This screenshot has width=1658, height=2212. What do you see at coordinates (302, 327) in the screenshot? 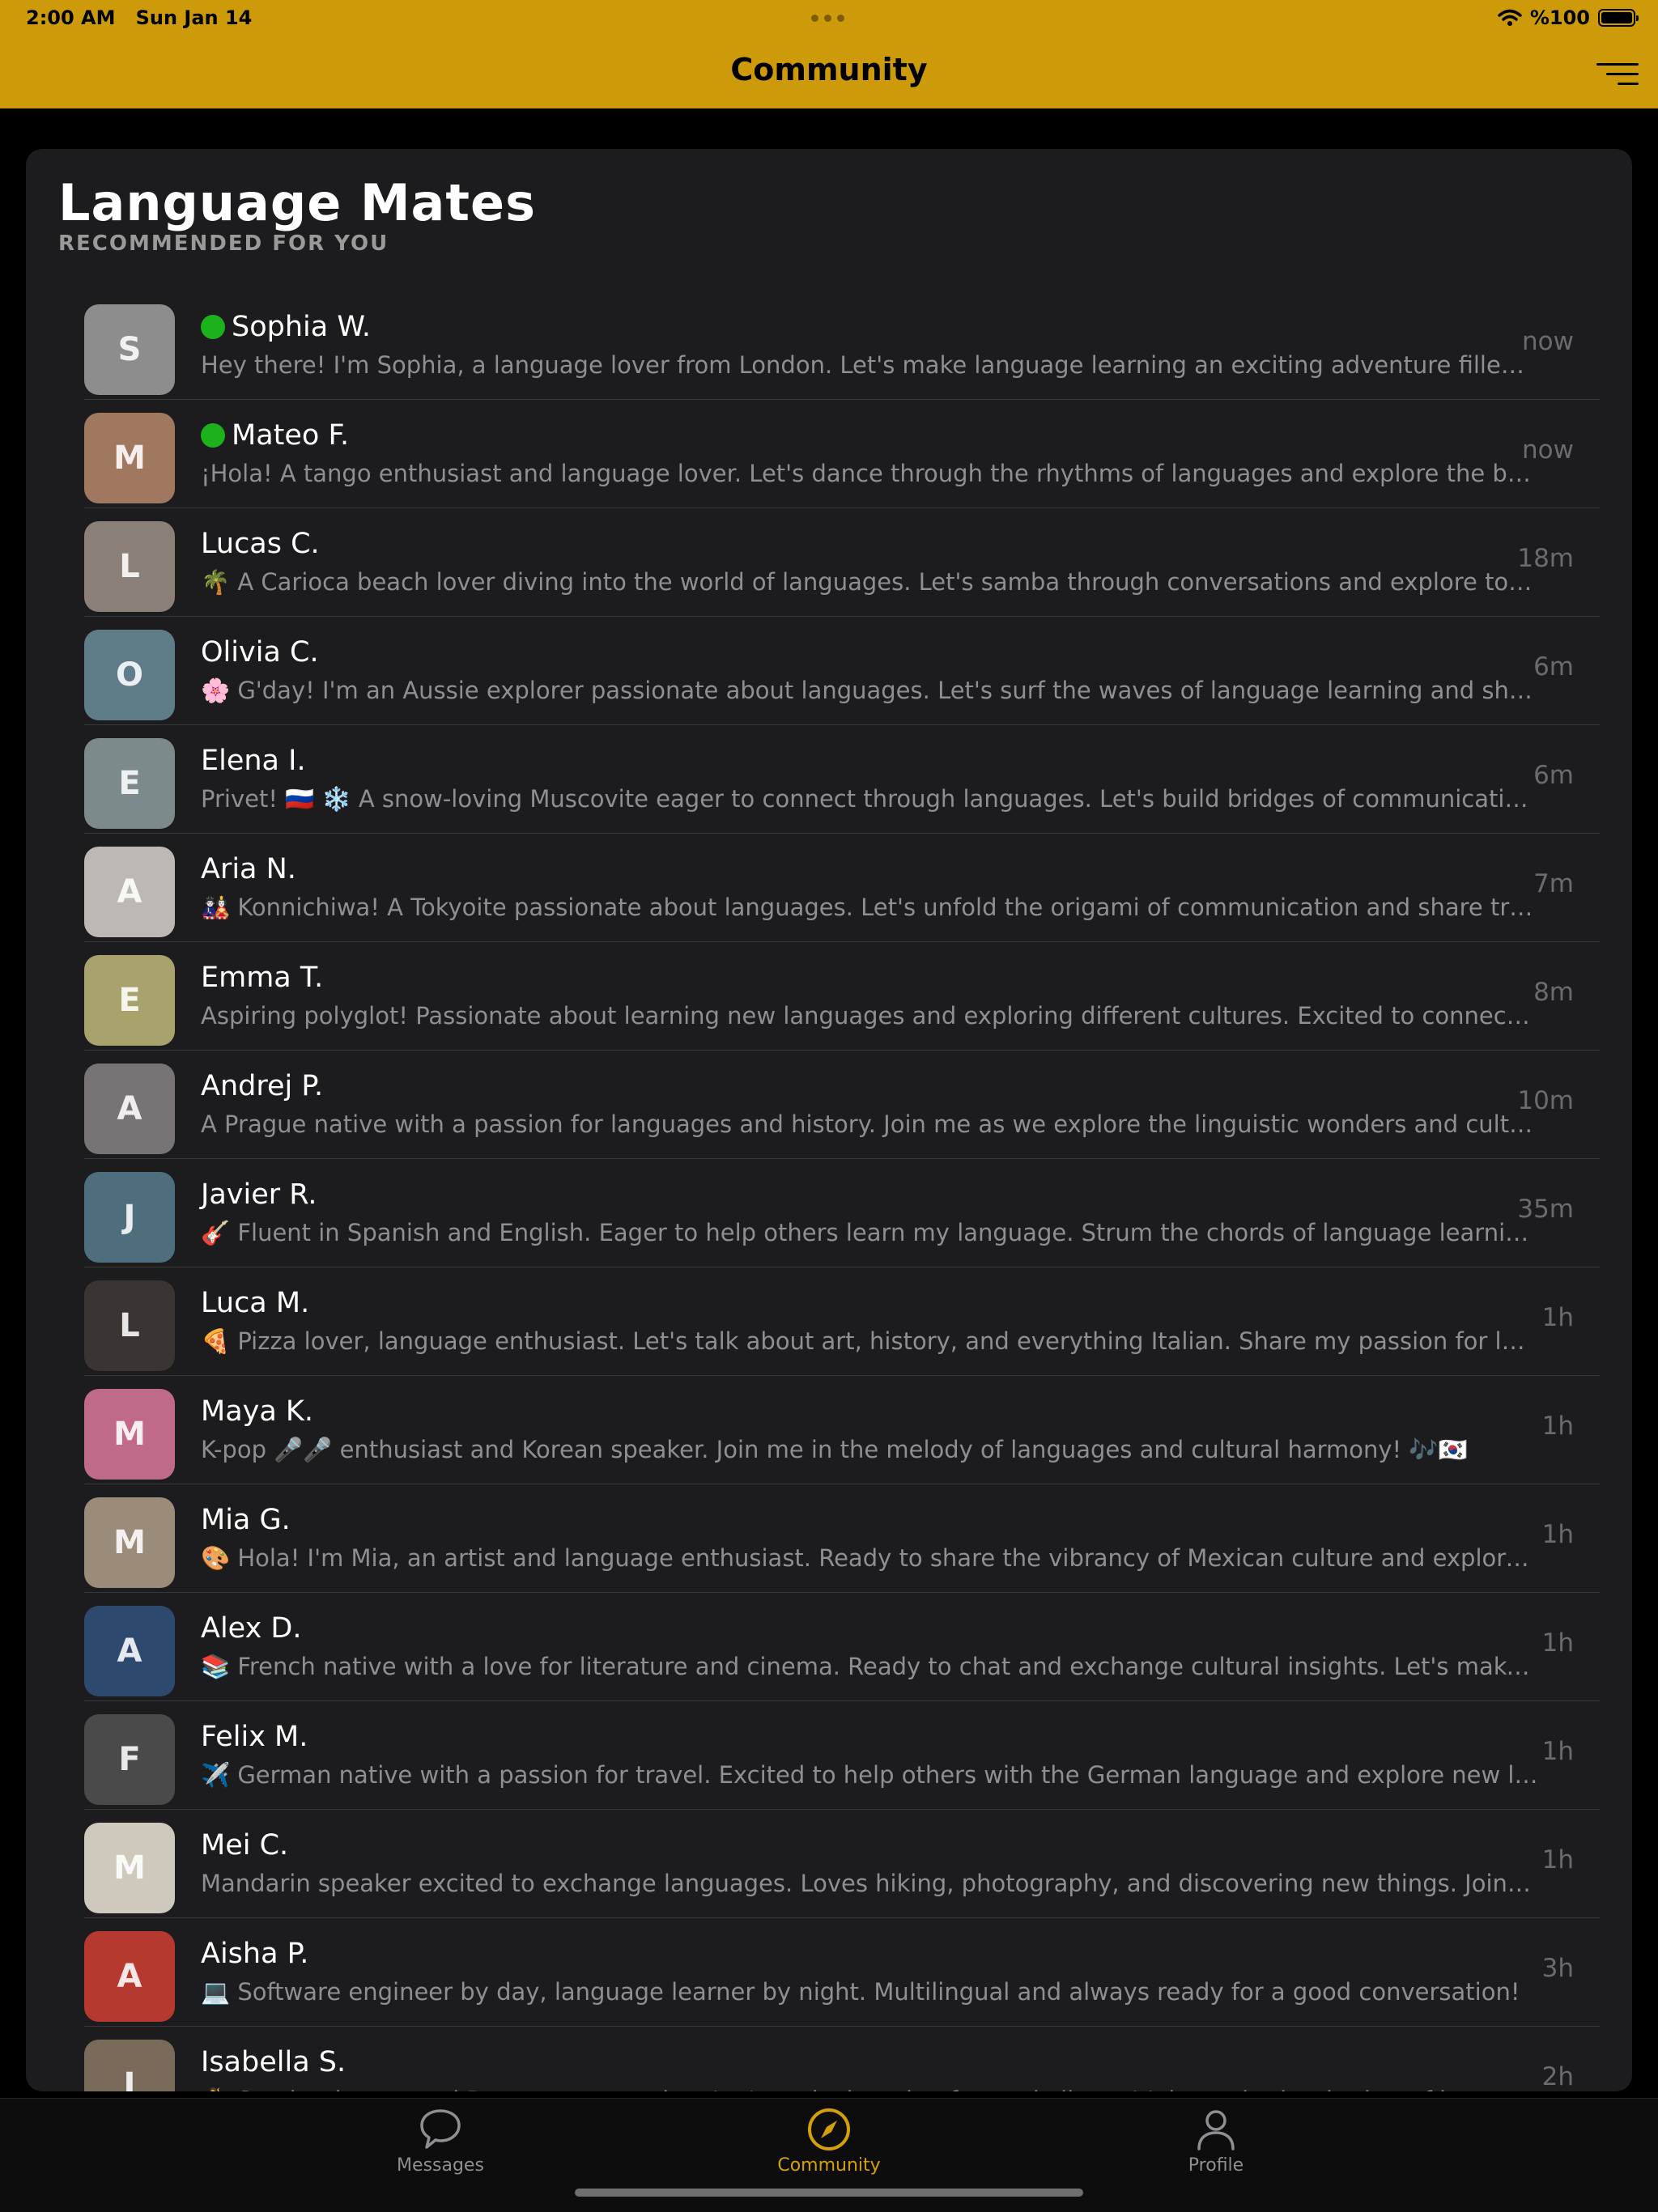
I see `user-name: Sophia W.` at bounding box center [302, 327].